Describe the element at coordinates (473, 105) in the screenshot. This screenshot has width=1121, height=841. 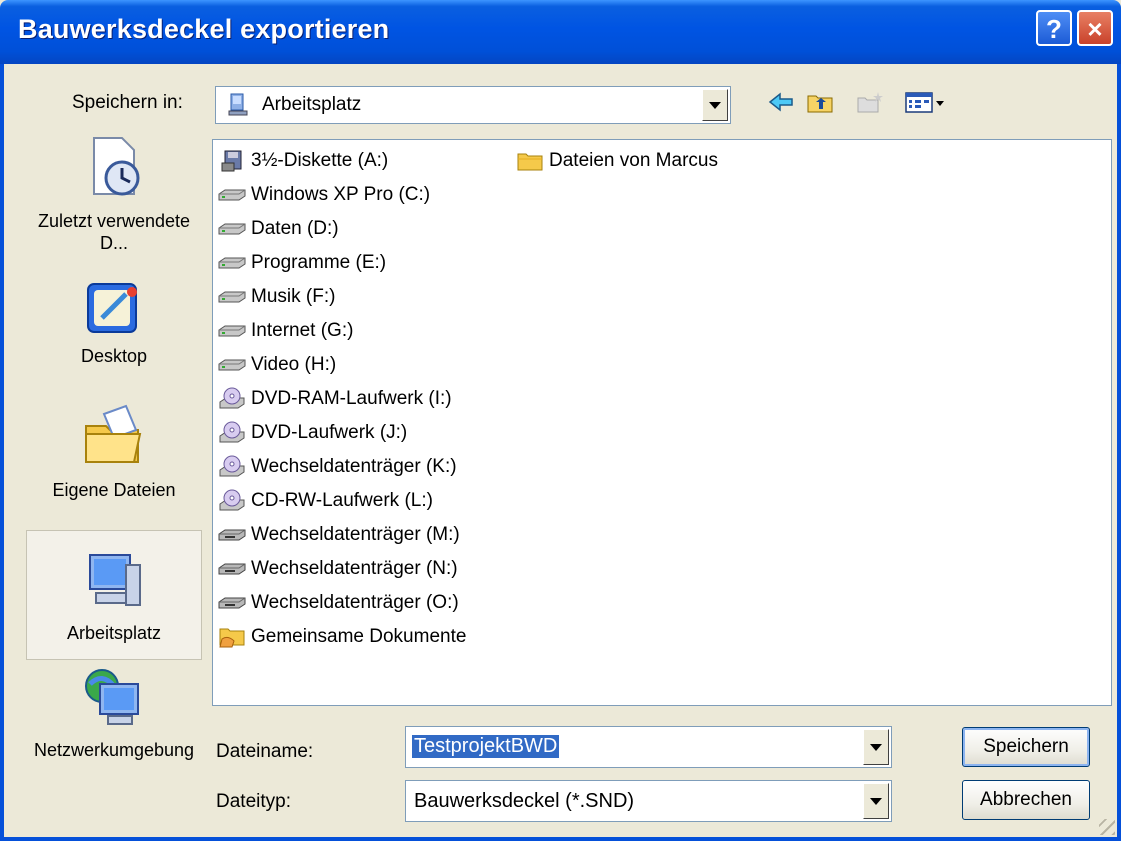
I see `save-in-dropdown: Arbeitsplatz` at that location.